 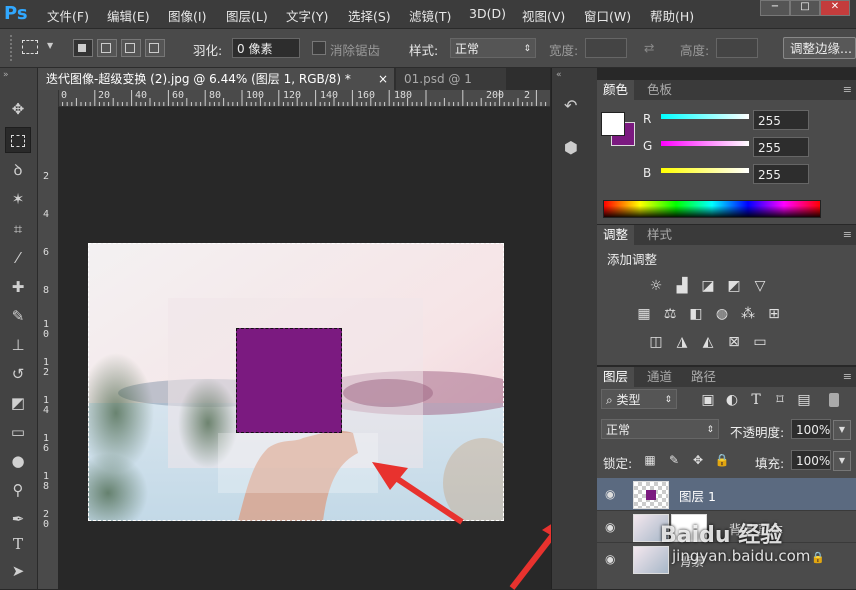 What do you see at coordinates (656, 342) in the screenshot?
I see `invert-icon: ◫` at bounding box center [656, 342].